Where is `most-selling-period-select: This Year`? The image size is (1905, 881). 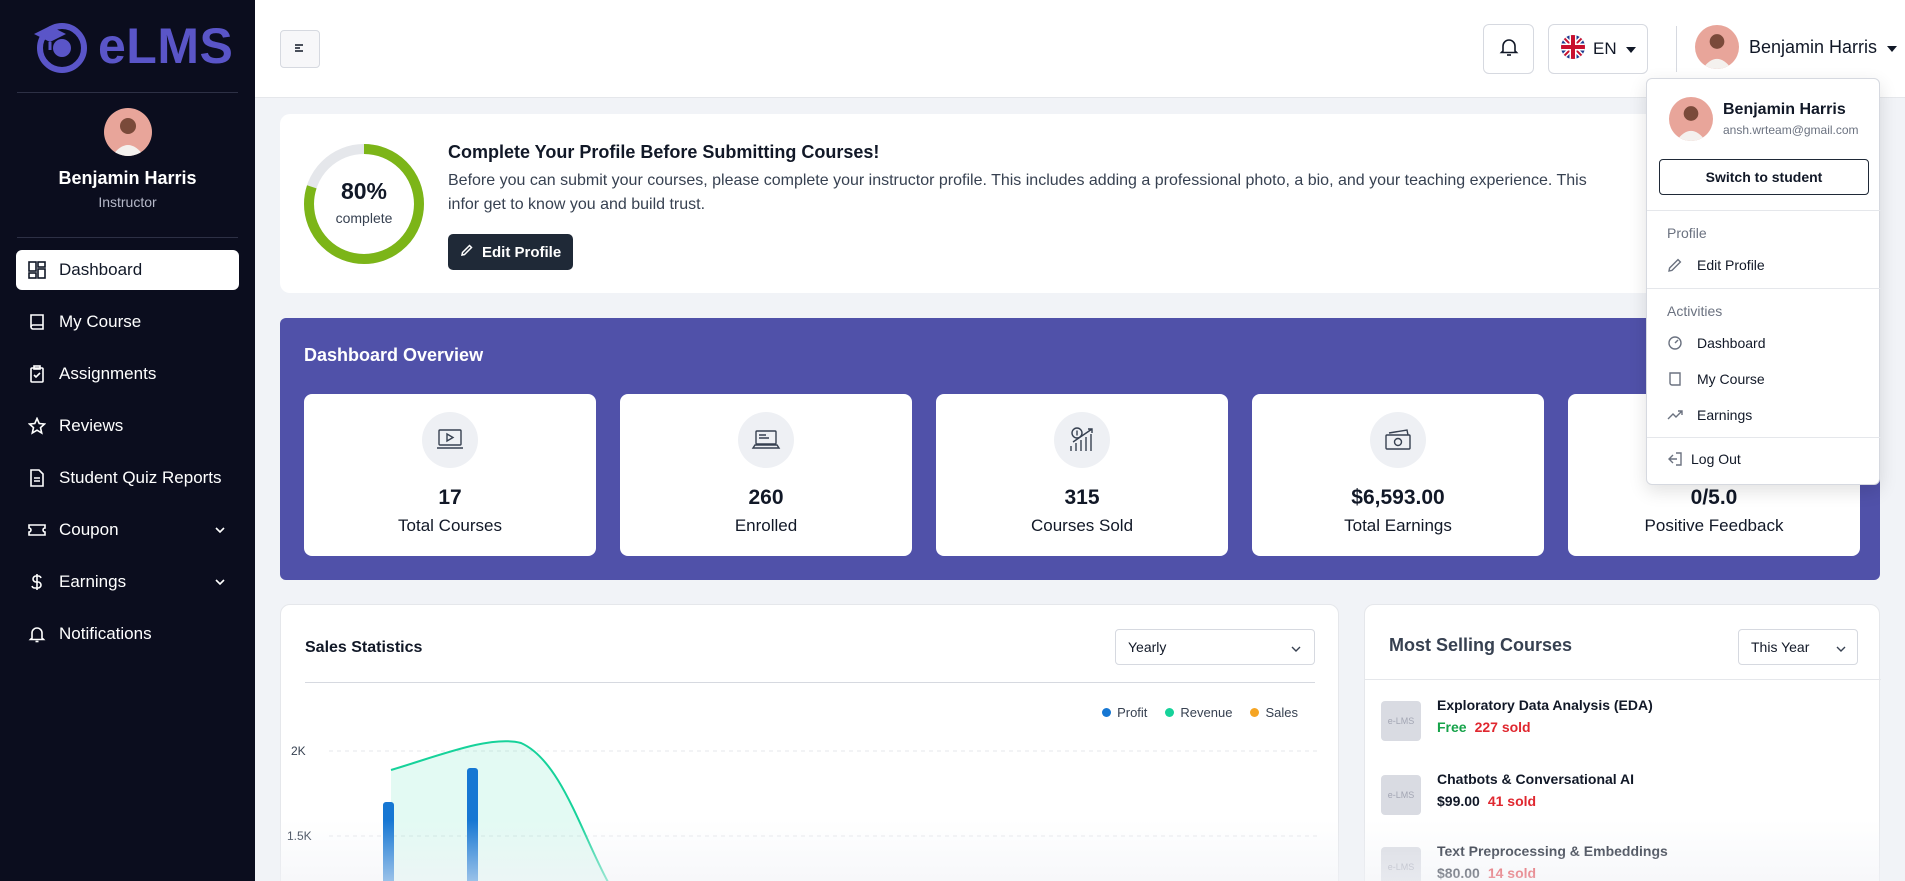
most-selling-period-select: This Year is located at coordinates (1798, 647).